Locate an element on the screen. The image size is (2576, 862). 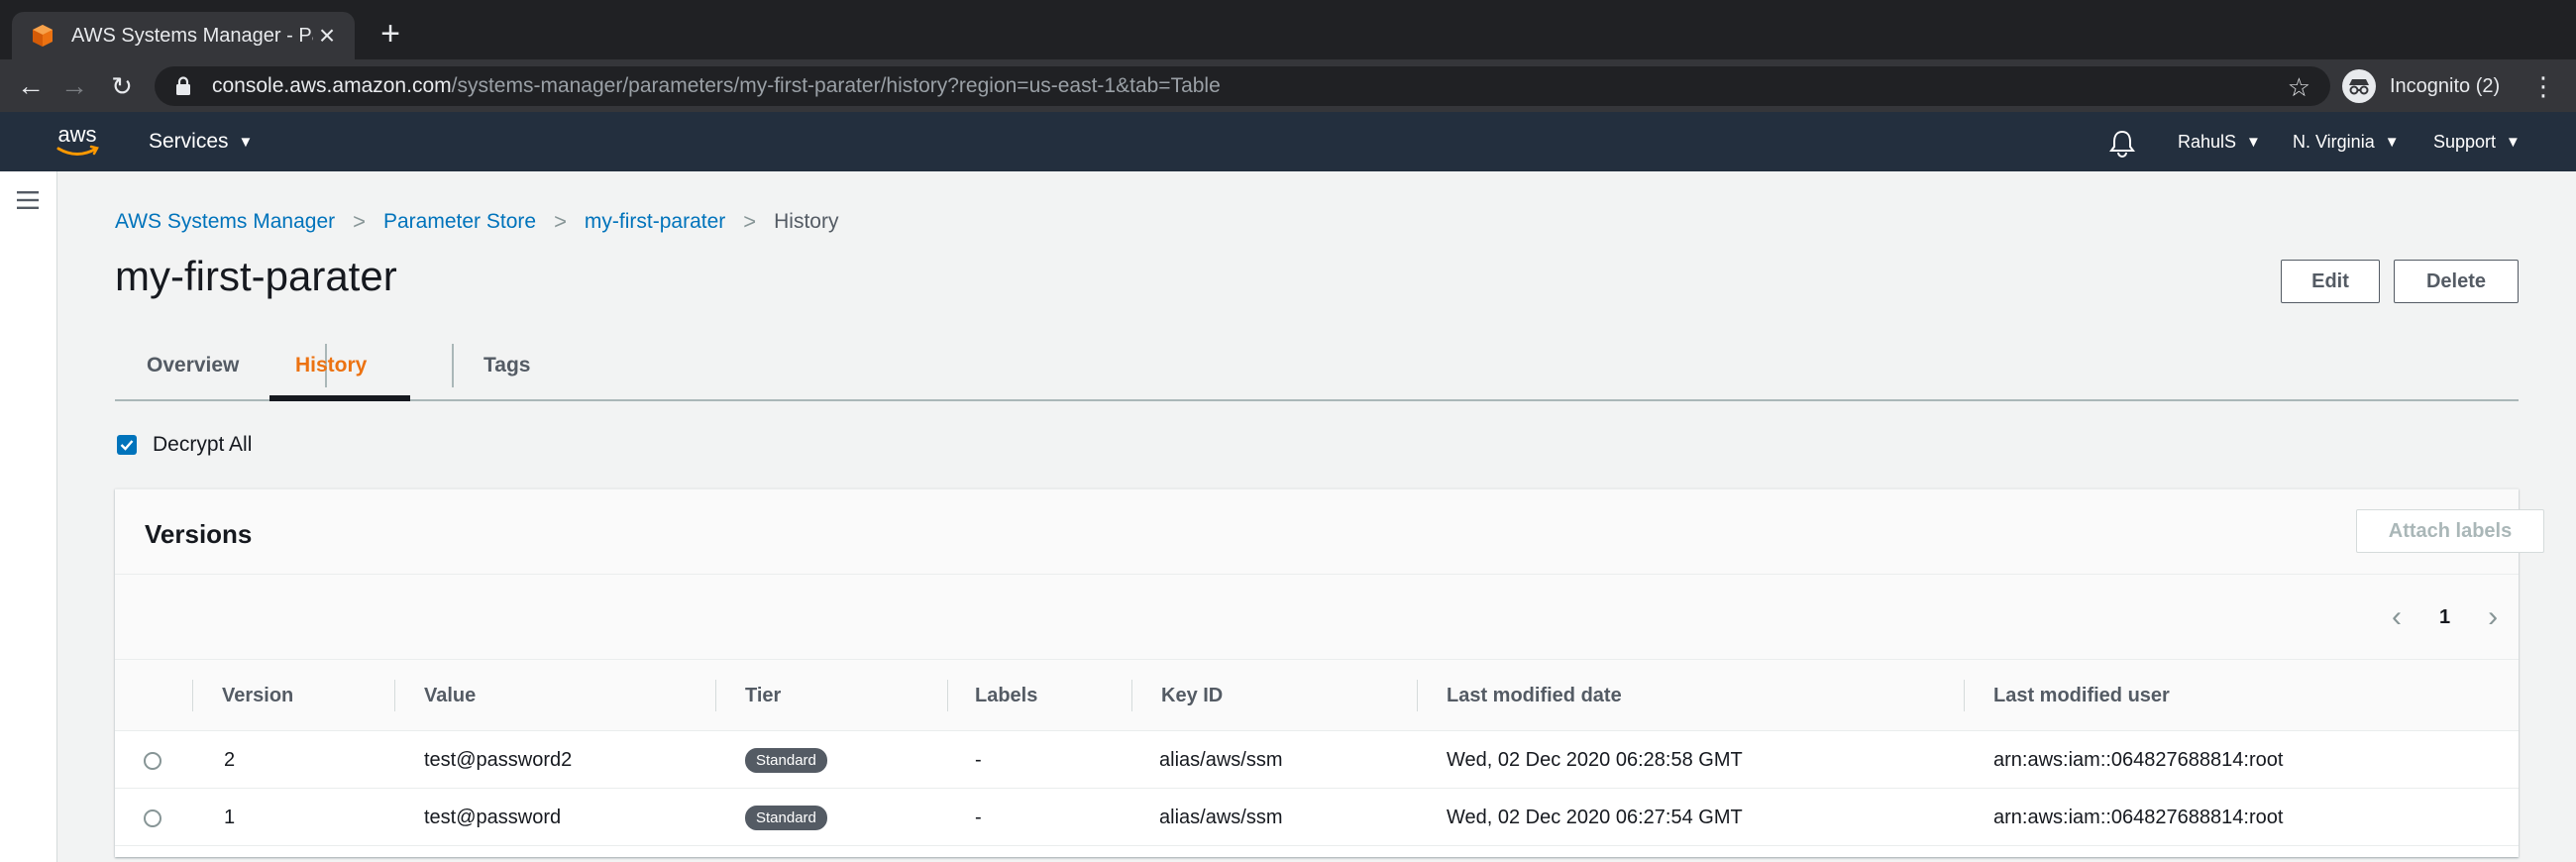
bell-icon is located at coordinates (2122, 143).